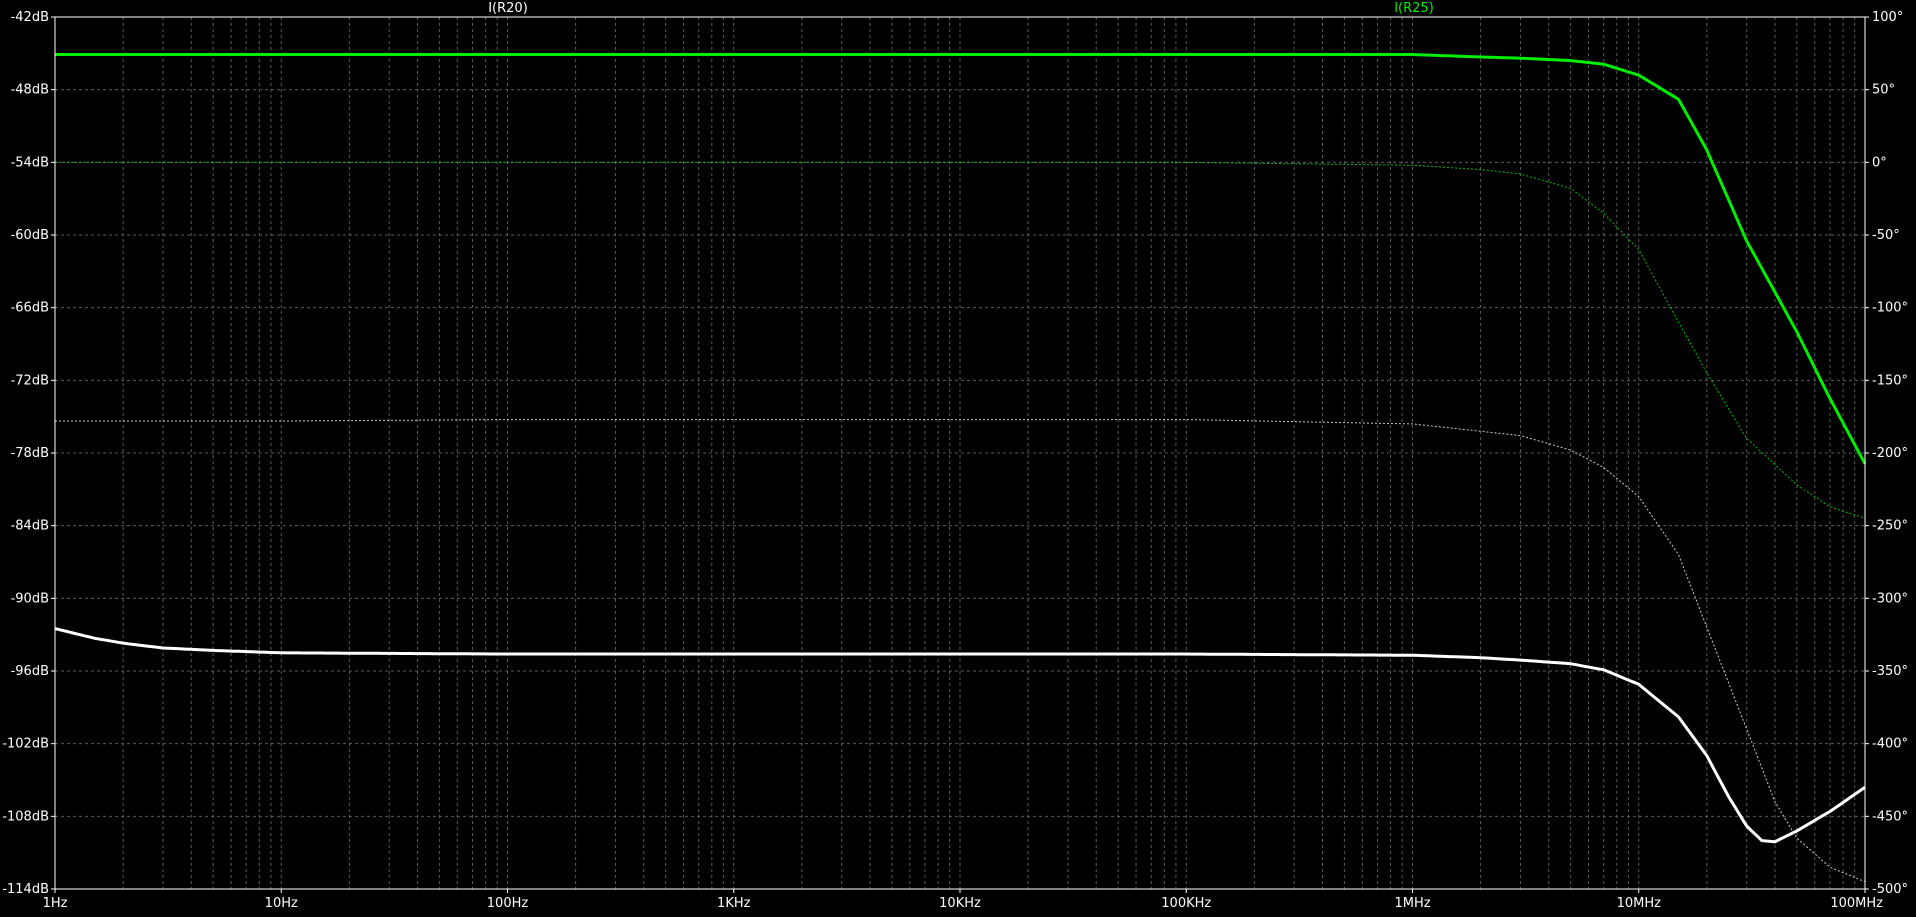 The width and height of the screenshot is (1916, 917). What do you see at coordinates (1890, 744) in the screenshot?
I see `right-axis-tick-label: -400°` at bounding box center [1890, 744].